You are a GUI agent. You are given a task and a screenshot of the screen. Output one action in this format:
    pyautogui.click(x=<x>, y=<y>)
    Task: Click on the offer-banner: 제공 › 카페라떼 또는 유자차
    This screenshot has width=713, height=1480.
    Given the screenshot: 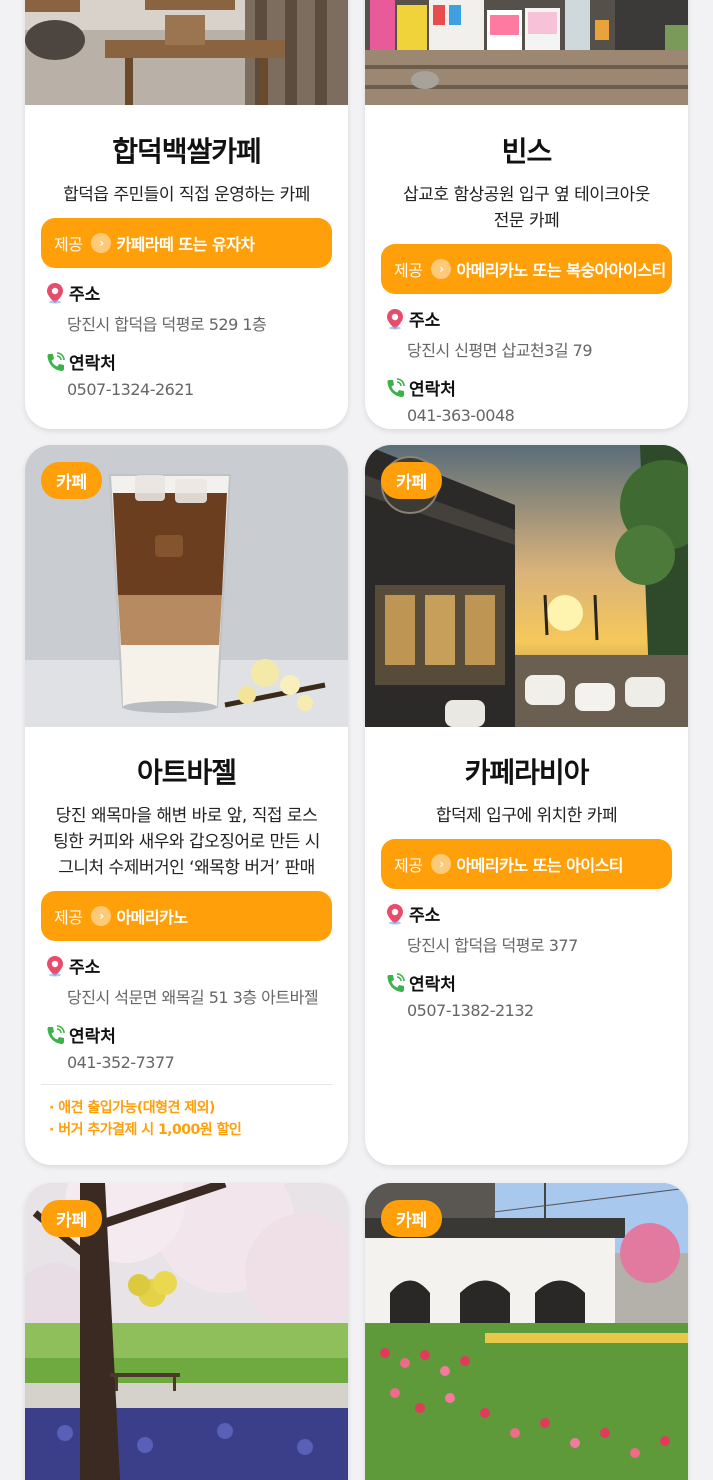 What is the action you would take?
    pyautogui.click(x=186, y=243)
    